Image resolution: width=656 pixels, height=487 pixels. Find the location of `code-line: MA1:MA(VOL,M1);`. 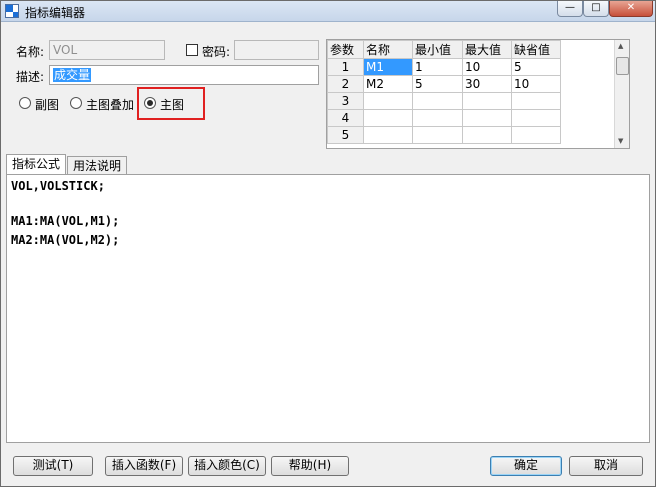

code-line: MA1:MA(VOL,M1); is located at coordinates (65, 221).